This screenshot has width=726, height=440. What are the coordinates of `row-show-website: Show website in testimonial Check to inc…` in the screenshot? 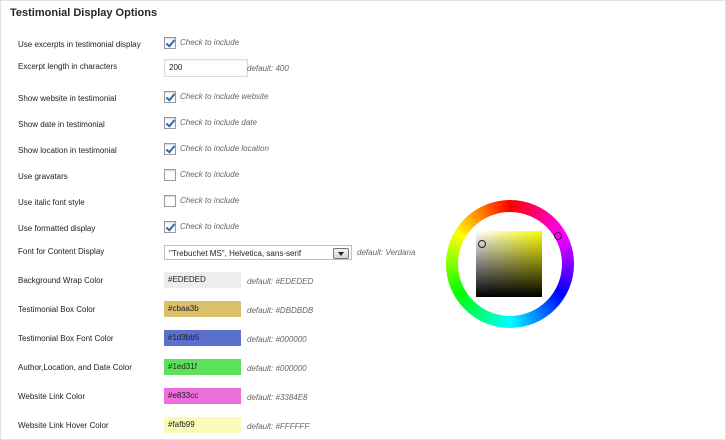 It's located at (230, 99).